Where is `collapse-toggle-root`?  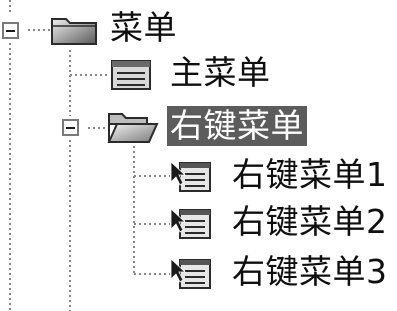
collapse-toggle-root is located at coordinates (10, 30).